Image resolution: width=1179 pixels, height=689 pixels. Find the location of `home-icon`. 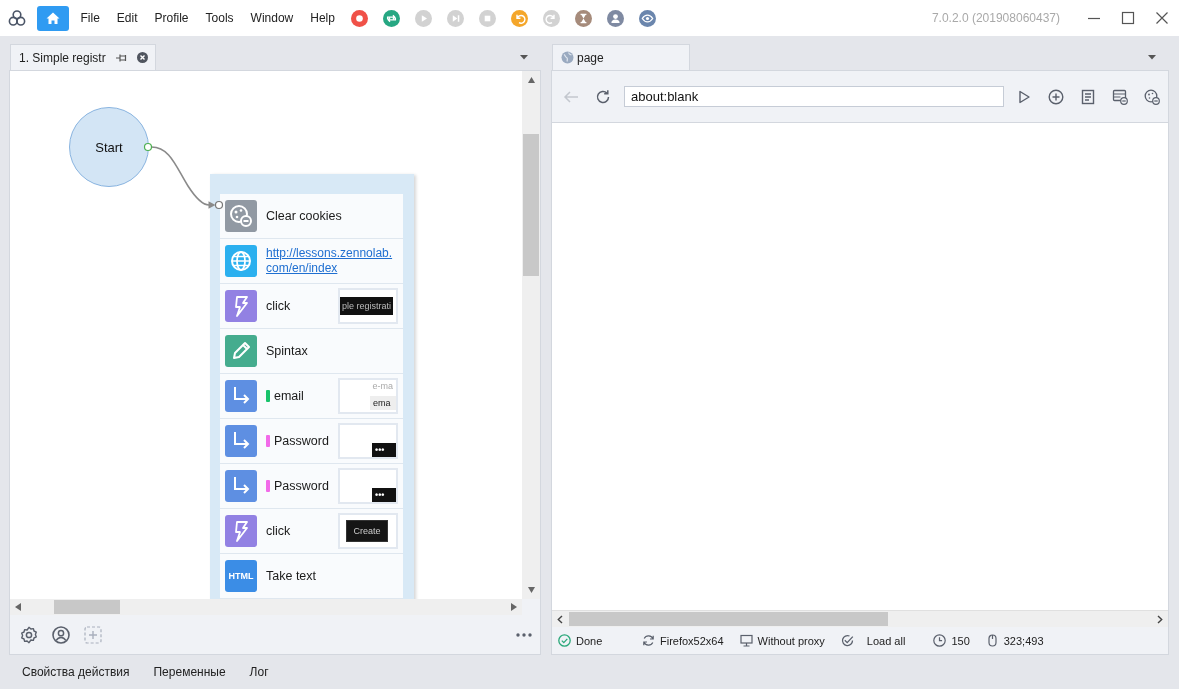

home-icon is located at coordinates (53, 18).